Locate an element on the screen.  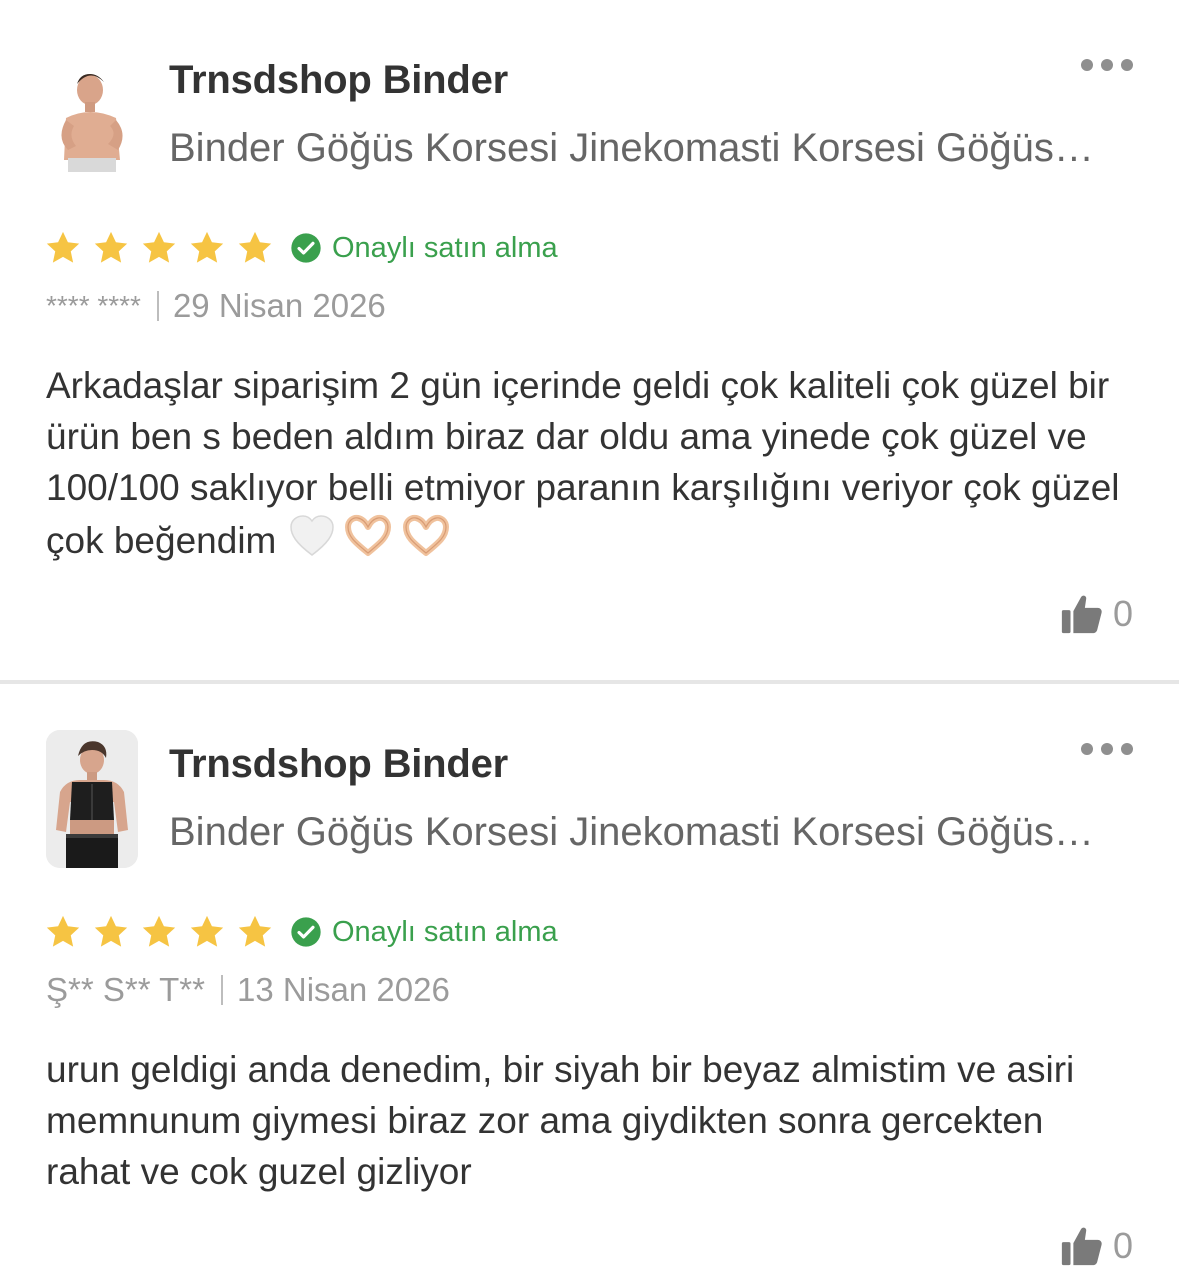
emoji-group is located at coordinates (373, 537).